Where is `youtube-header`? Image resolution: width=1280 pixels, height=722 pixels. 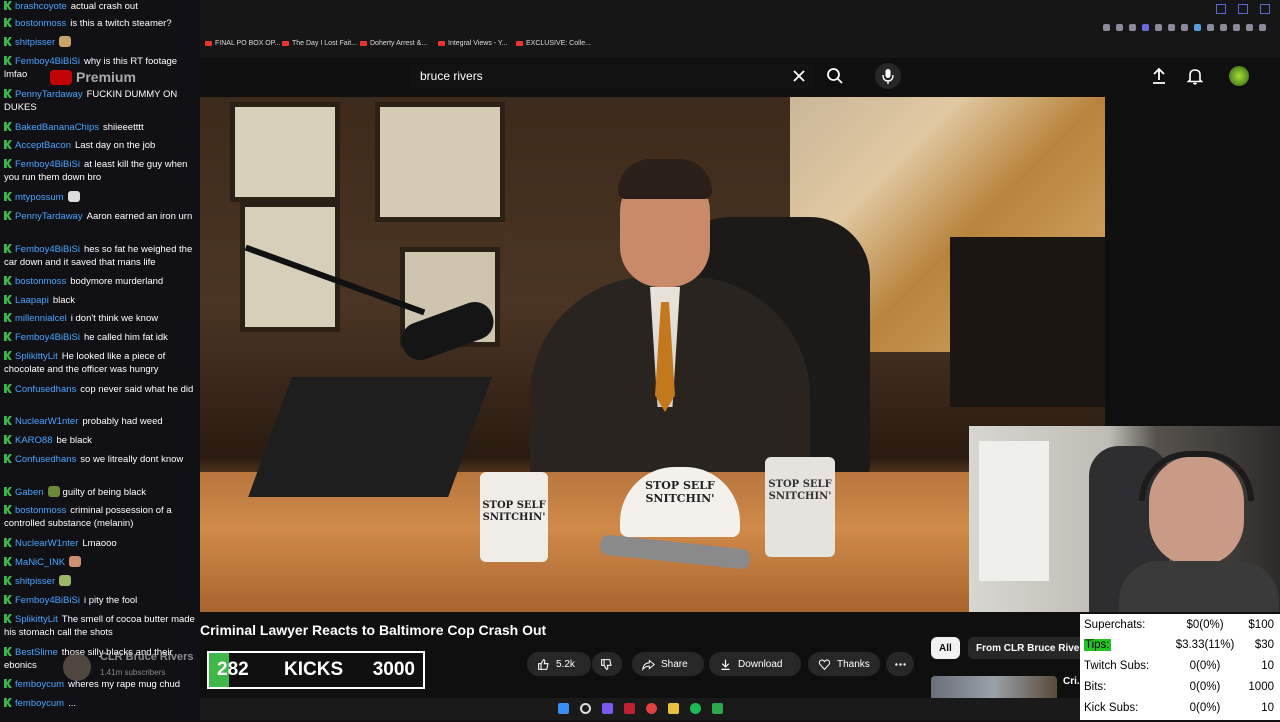 youtube-header is located at coordinates (740, 78).